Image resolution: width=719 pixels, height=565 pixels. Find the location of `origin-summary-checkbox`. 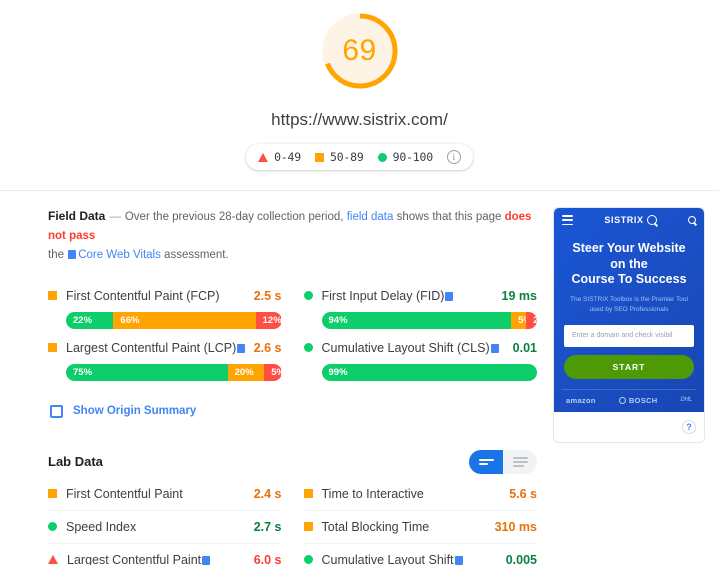

origin-summary-checkbox is located at coordinates (56, 411).